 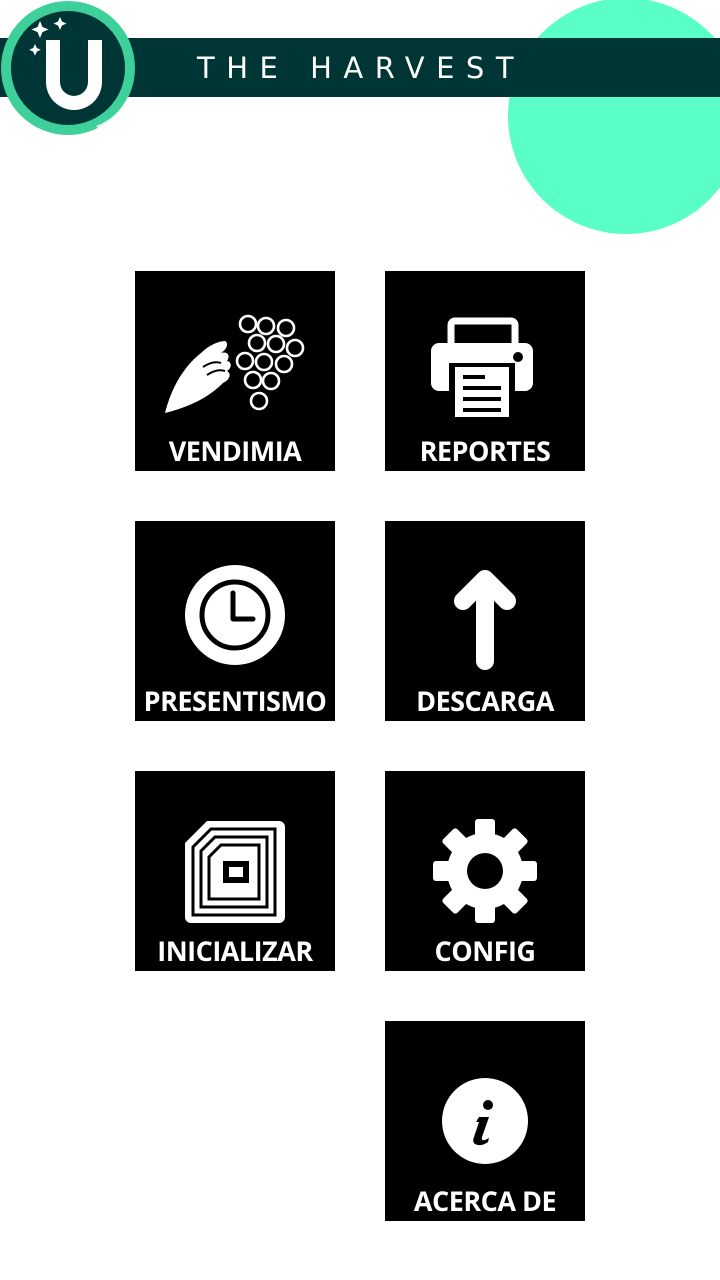 I want to click on config-button: CONFIG, so click(x=485, y=871).